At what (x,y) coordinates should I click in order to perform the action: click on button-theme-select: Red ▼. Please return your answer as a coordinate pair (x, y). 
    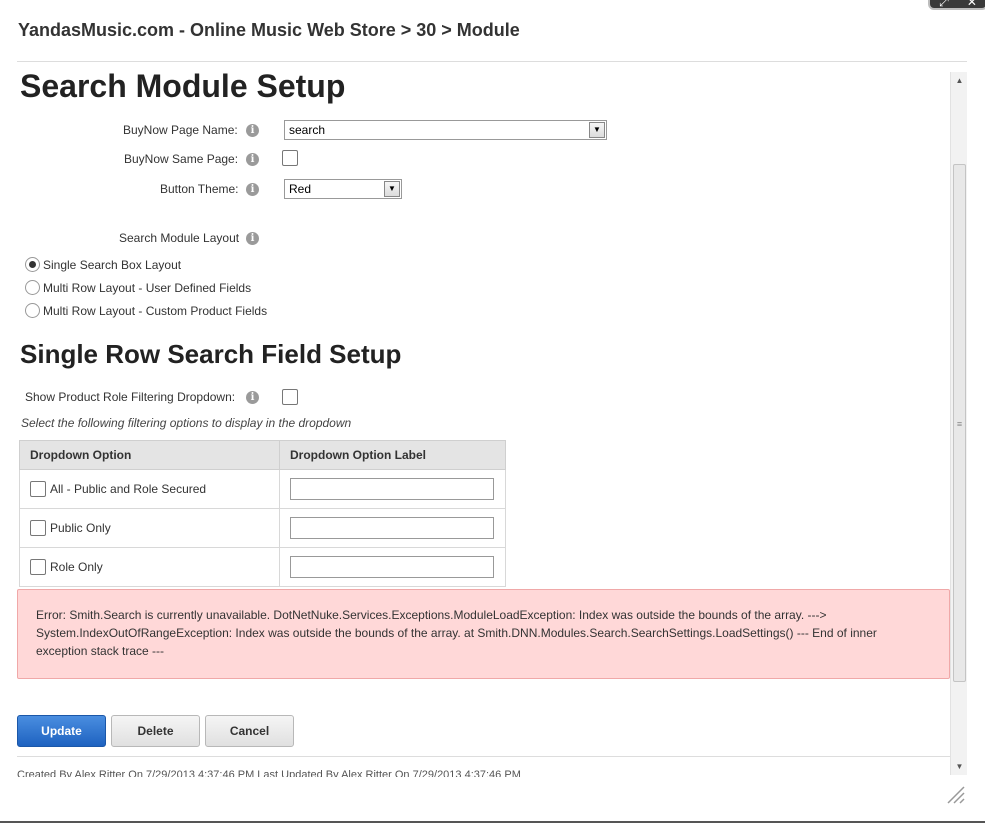
    Looking at the image, I should click on (343, 189).